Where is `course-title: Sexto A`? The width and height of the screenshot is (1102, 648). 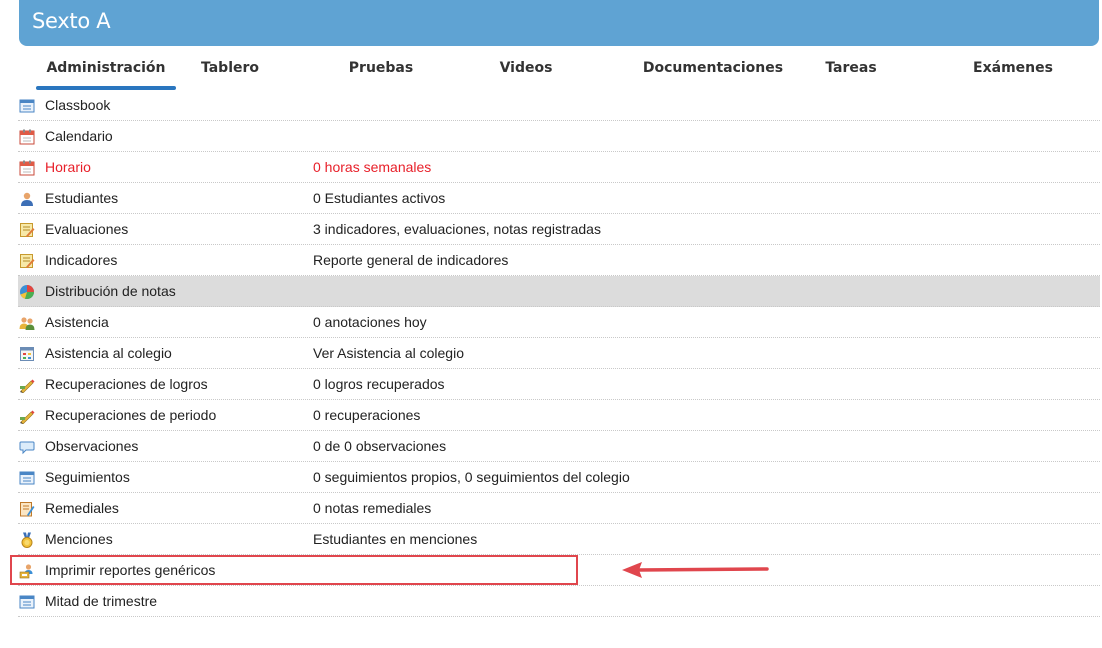 course-title: Sexto A is located at coordinates (71, 21).